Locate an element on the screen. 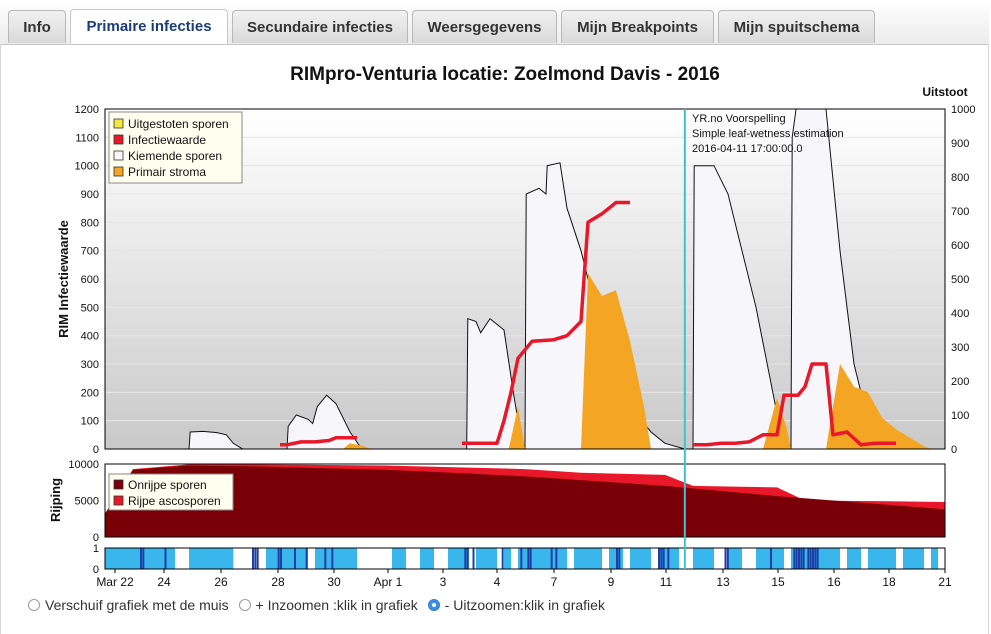  main-right-axis: 0 100 200 300 400 500 600 700 800 900 1000 is located at coordinates (963, 280).